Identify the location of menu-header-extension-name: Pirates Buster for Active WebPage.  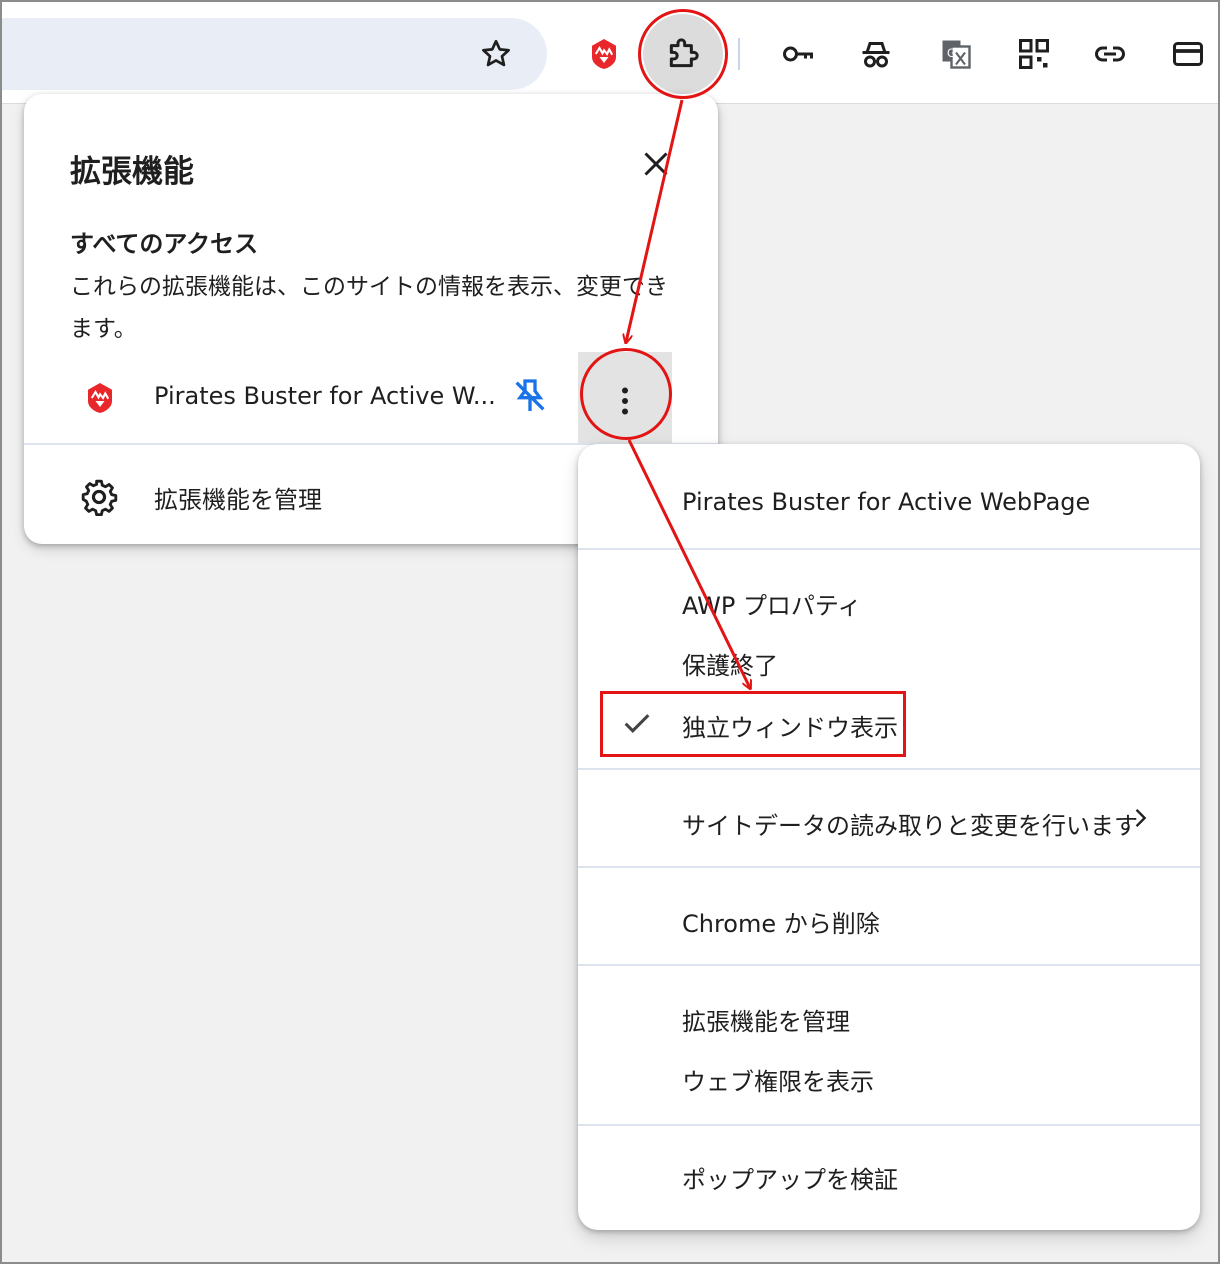
(886, 502).